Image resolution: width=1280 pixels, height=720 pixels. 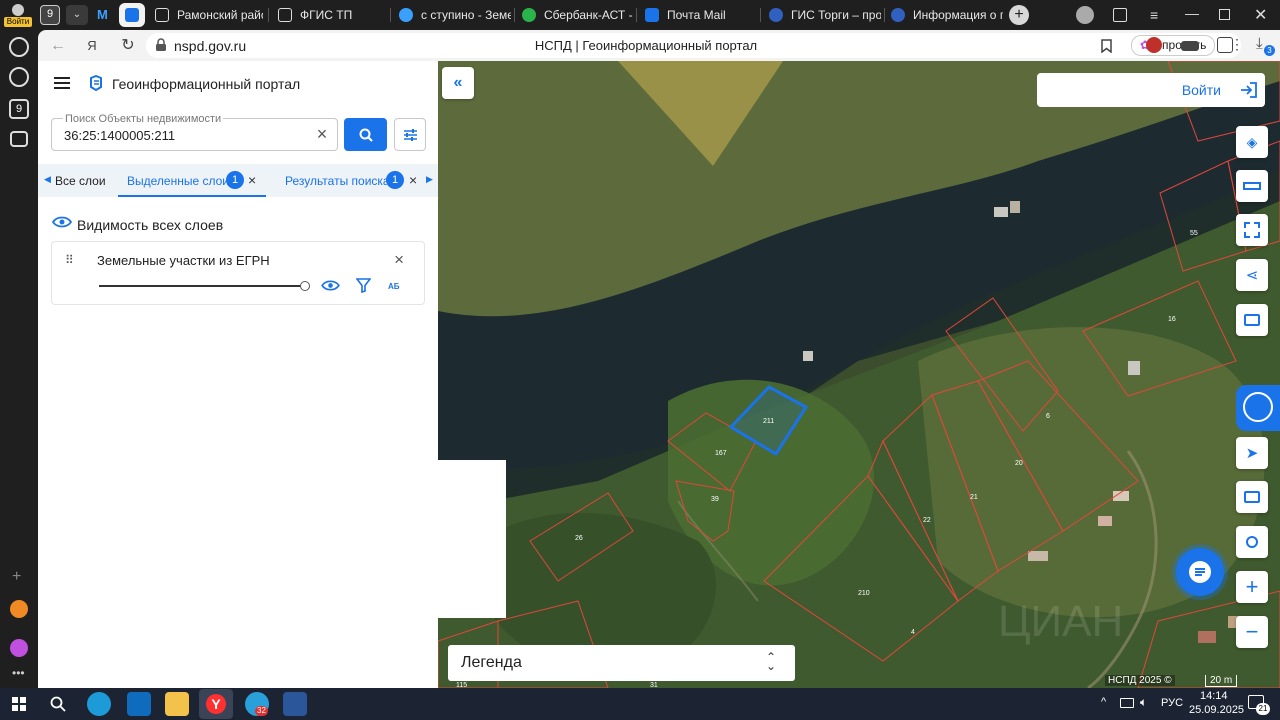 What do you see at coordinates (19, 139) in the screenshot?
I see `screenshot-icon` at bounding box center [19, 139].